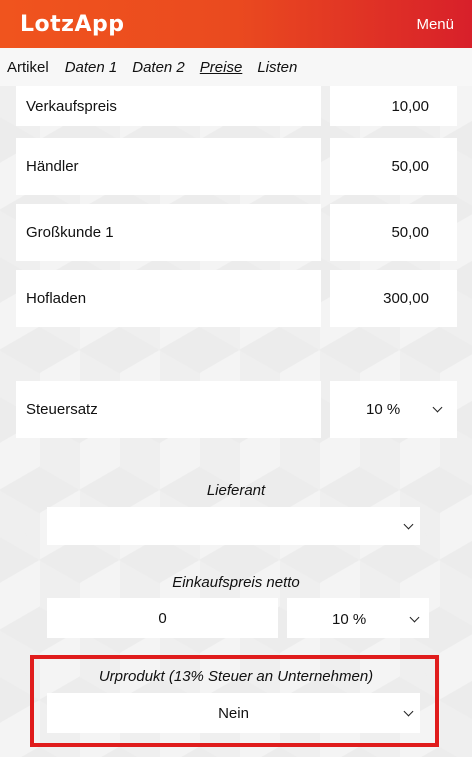 The image size is (472, 757). What do you see at coordinates (168, 298) in the screenshot?
I see `price-label-hofladen: Hofladen` at bounding box center [168, 298].